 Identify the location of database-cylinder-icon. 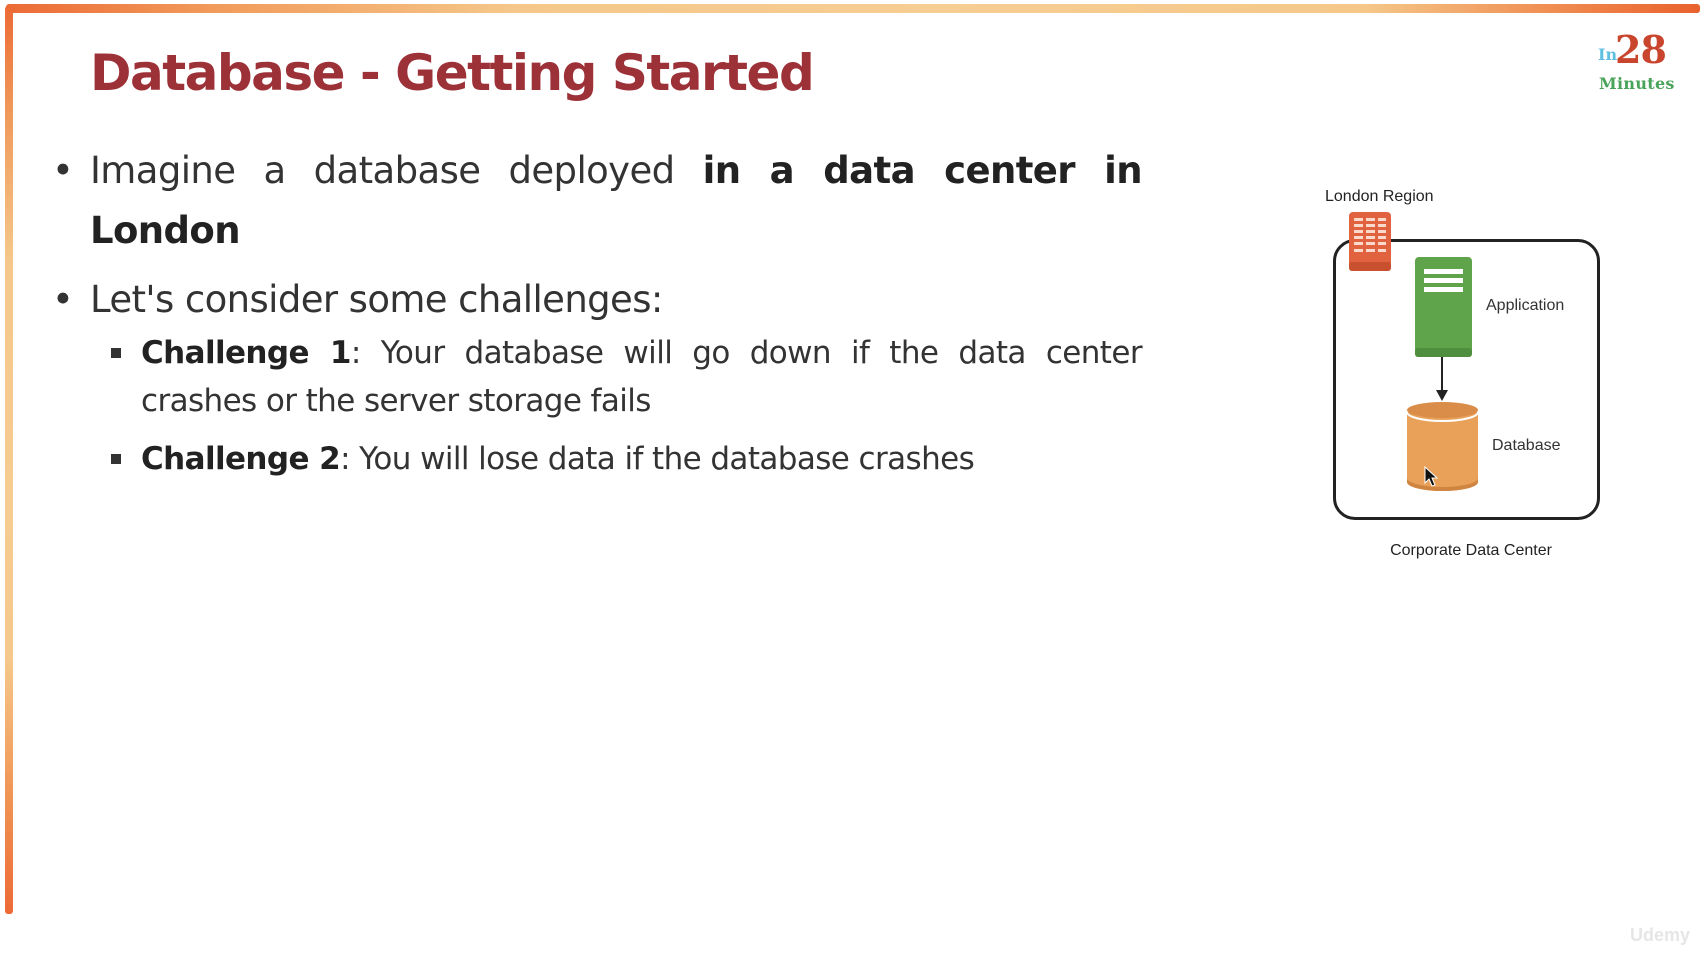
(1442, 446).